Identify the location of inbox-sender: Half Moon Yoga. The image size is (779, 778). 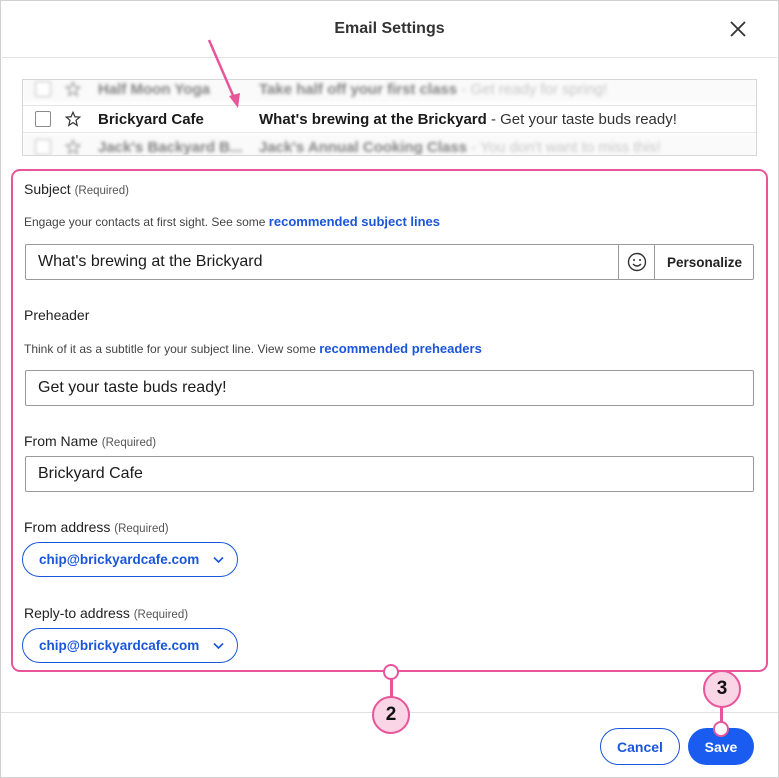
(154, 89).